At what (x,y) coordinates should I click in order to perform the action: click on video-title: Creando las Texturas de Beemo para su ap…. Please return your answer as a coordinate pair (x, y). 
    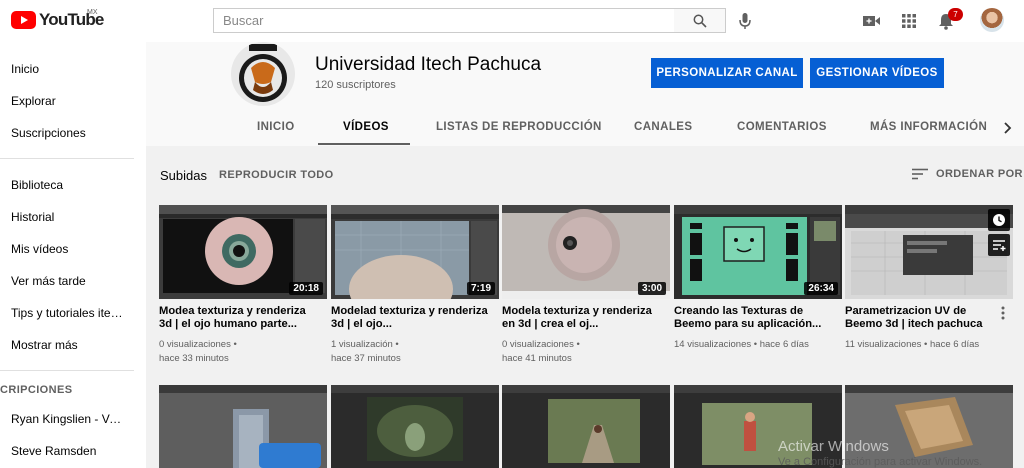
    Looking at the image, I should click on (754, 318).